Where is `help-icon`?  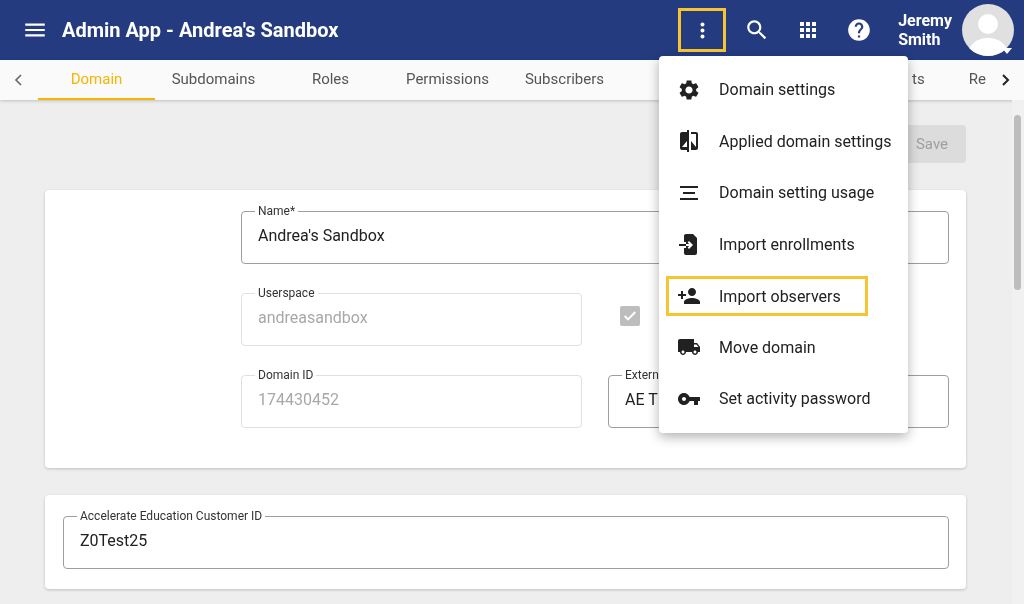 help-icon is located at coordinates (859, 30).